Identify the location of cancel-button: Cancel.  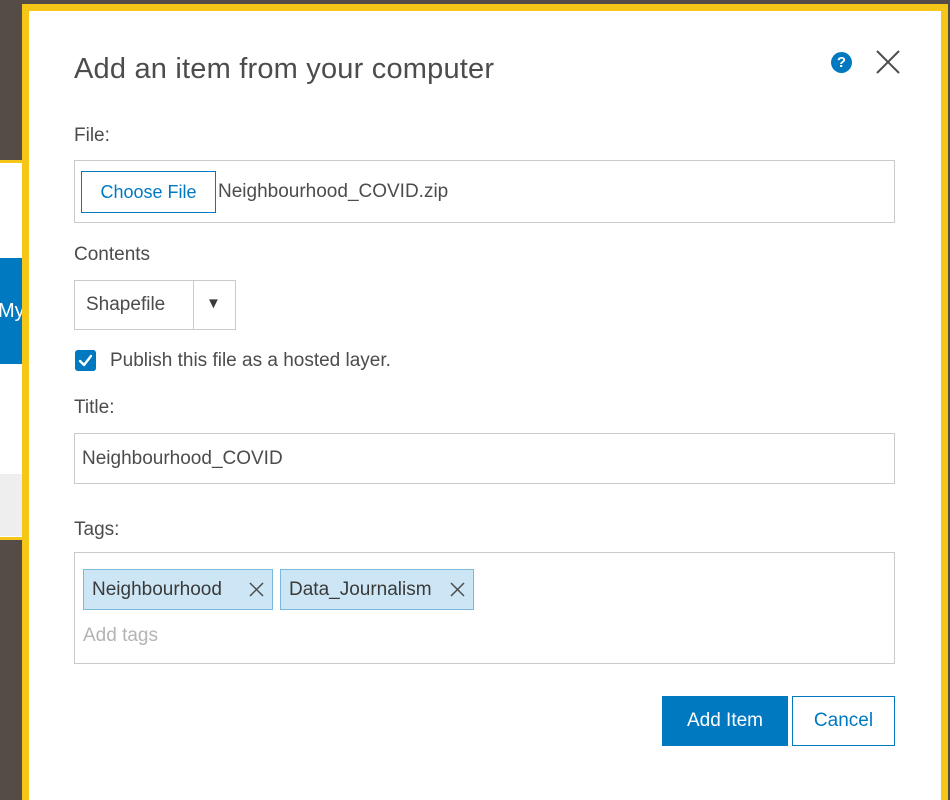
(843, 721).